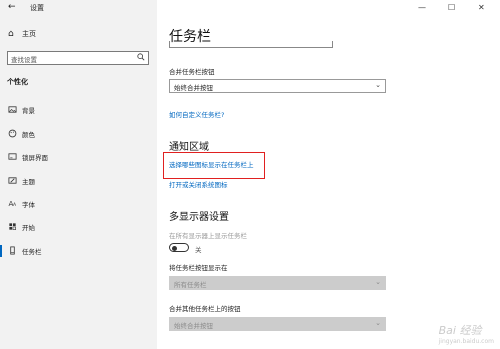  What do you see at coordinates (189, 147) in the screenshot?
I see `notification-area-heading: 通知区域` at bounding box center [189, 147].